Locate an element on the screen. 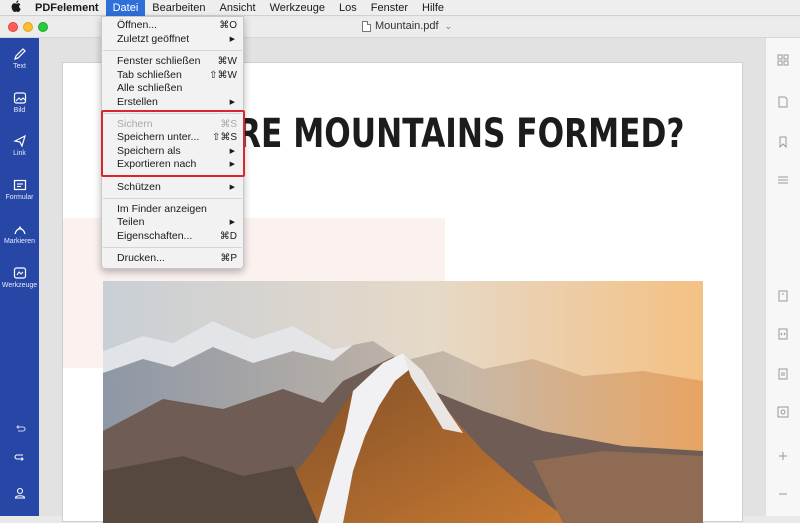 The height and width of the screenshot is (523, 800). menu-item-close-tab: Tab schließen ⇧⌘W is located at coordinates (172, 75).